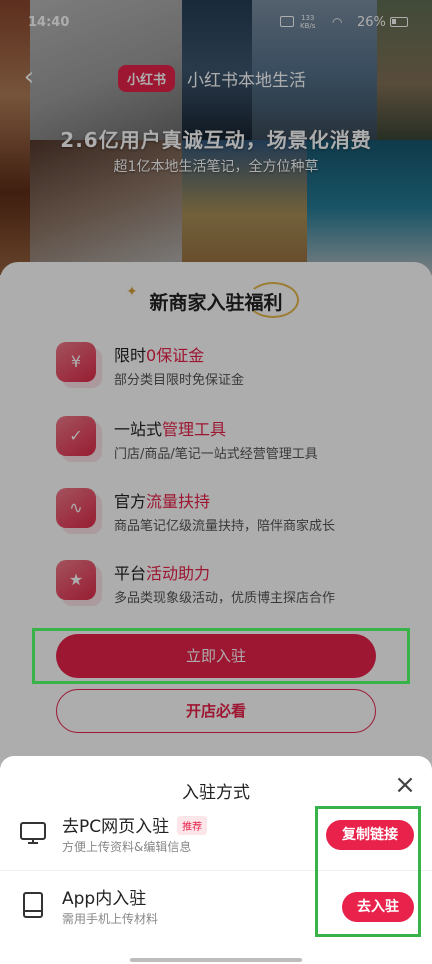  I want to click on option-name-text: 去PC网页入驻, so click(116, 827).